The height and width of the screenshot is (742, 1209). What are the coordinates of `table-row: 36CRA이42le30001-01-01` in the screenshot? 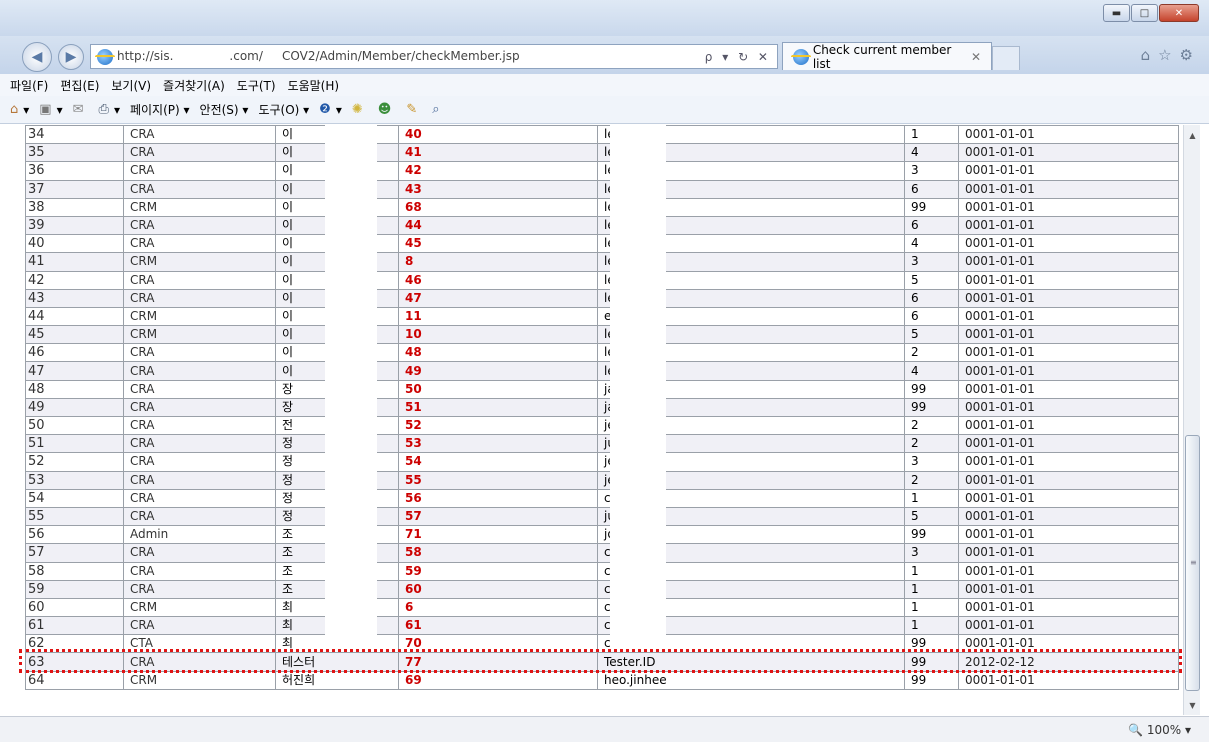 It's located at (602, 171).